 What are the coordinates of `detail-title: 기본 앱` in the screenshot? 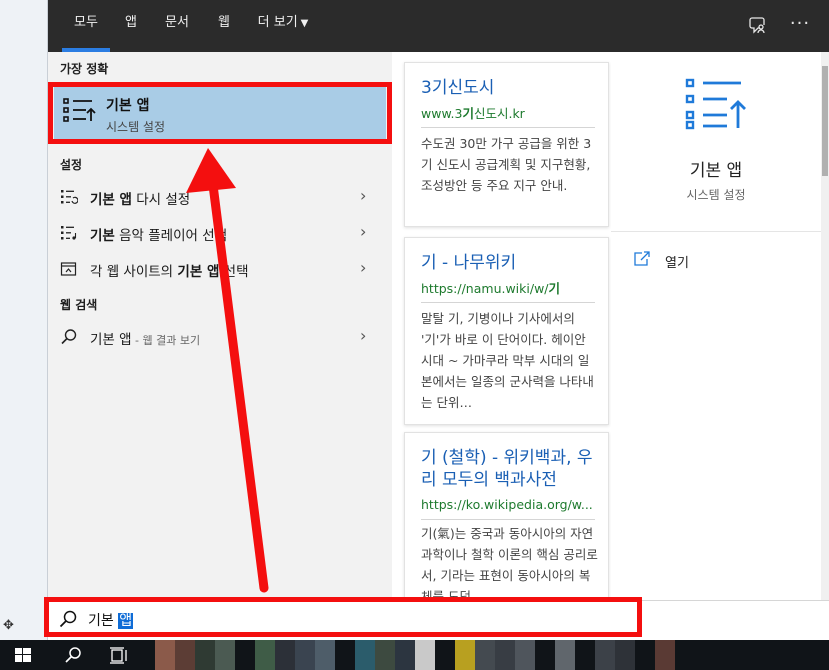 It's located at (716, 171).